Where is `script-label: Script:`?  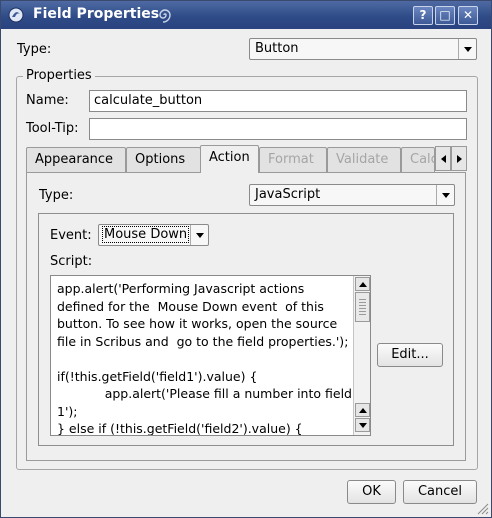
script-label: Script: is located at coordinates (71, 261).